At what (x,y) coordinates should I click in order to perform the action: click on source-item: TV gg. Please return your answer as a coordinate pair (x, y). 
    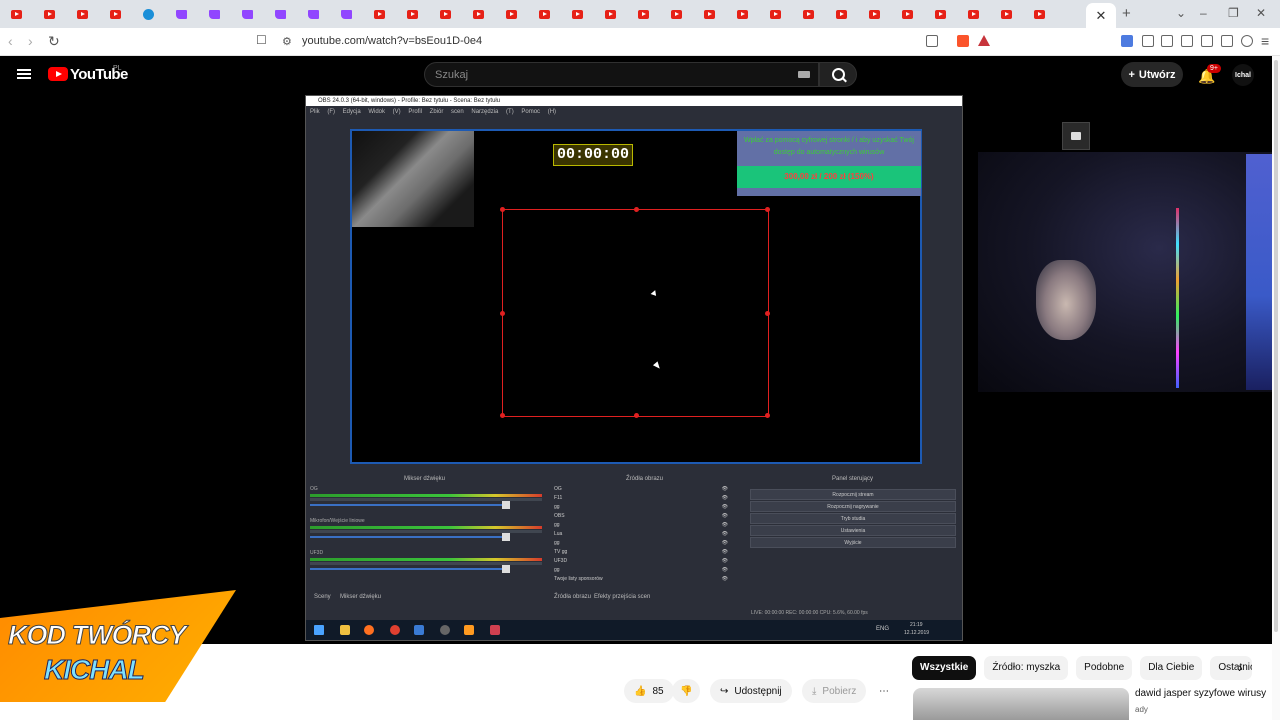
    Looking at the image, I should click on (644, 553).